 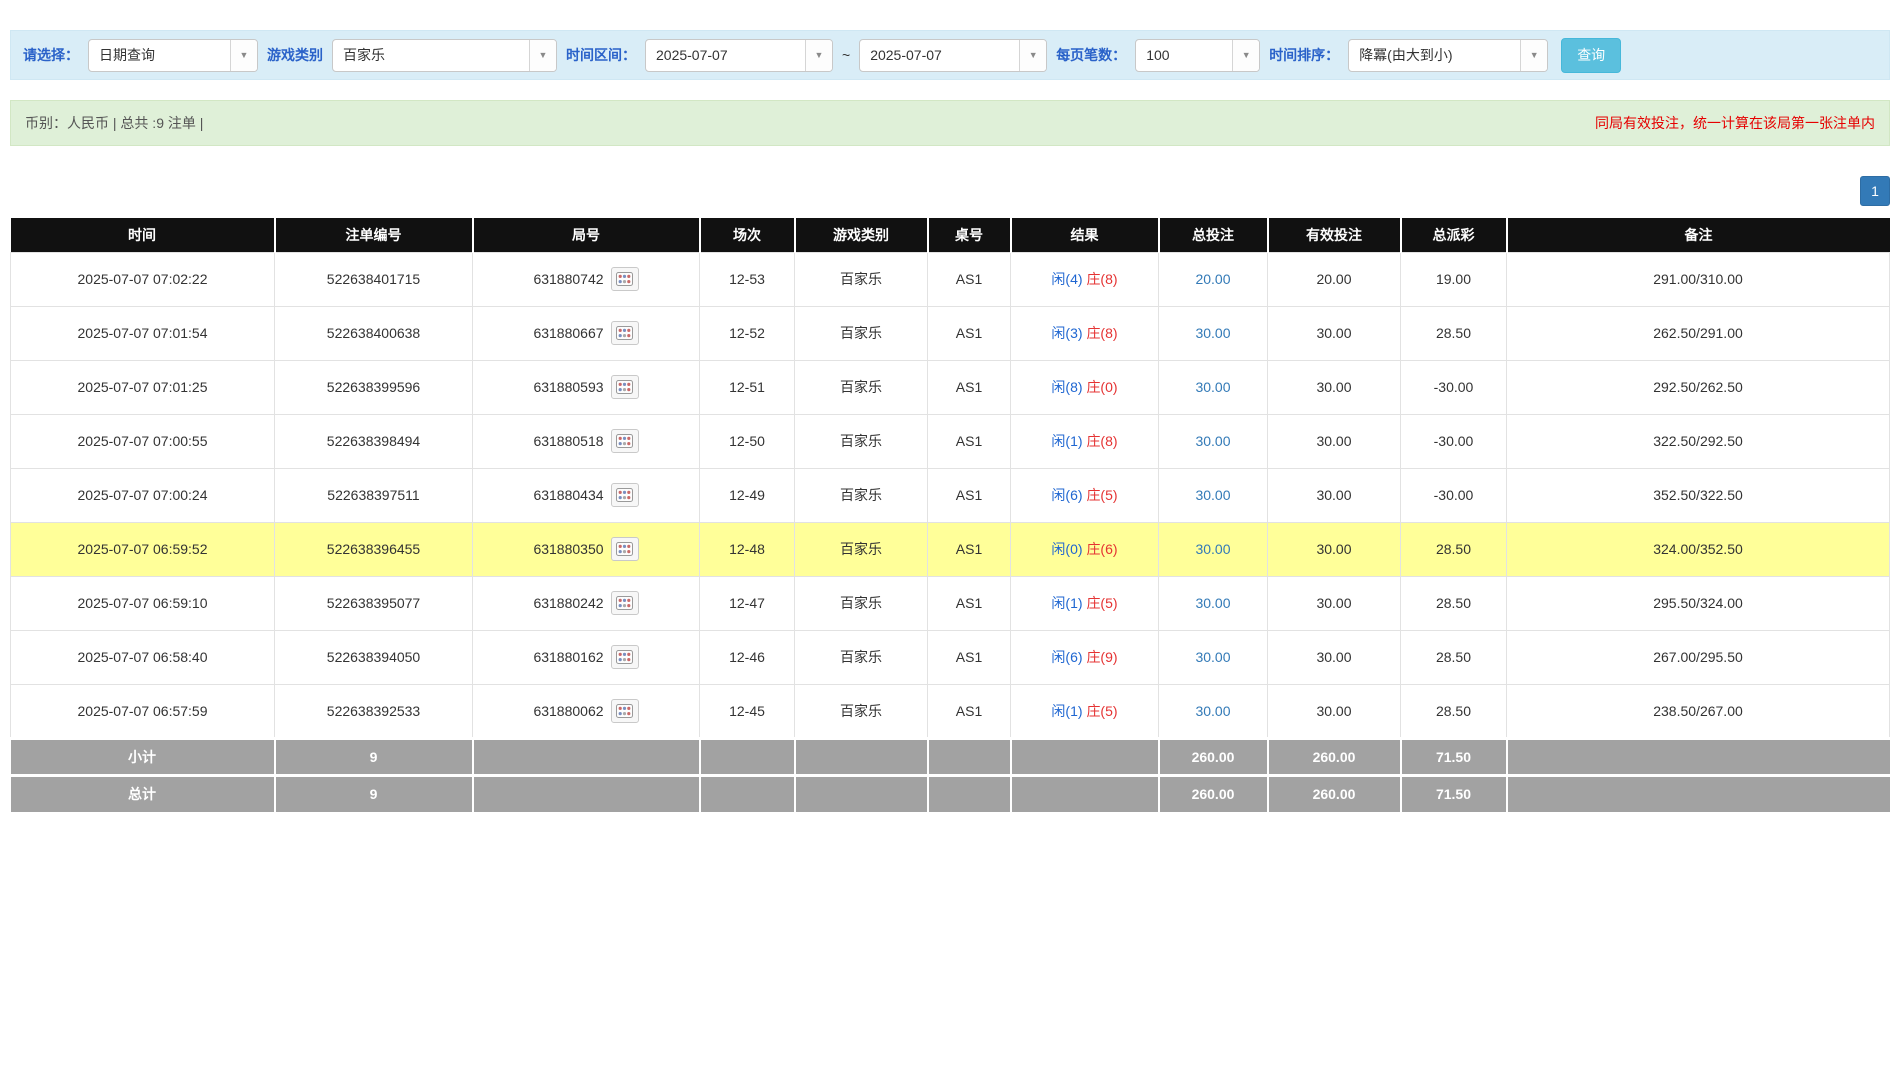 I want to click on col-header-time: 时间, so click(x=143, y=235).